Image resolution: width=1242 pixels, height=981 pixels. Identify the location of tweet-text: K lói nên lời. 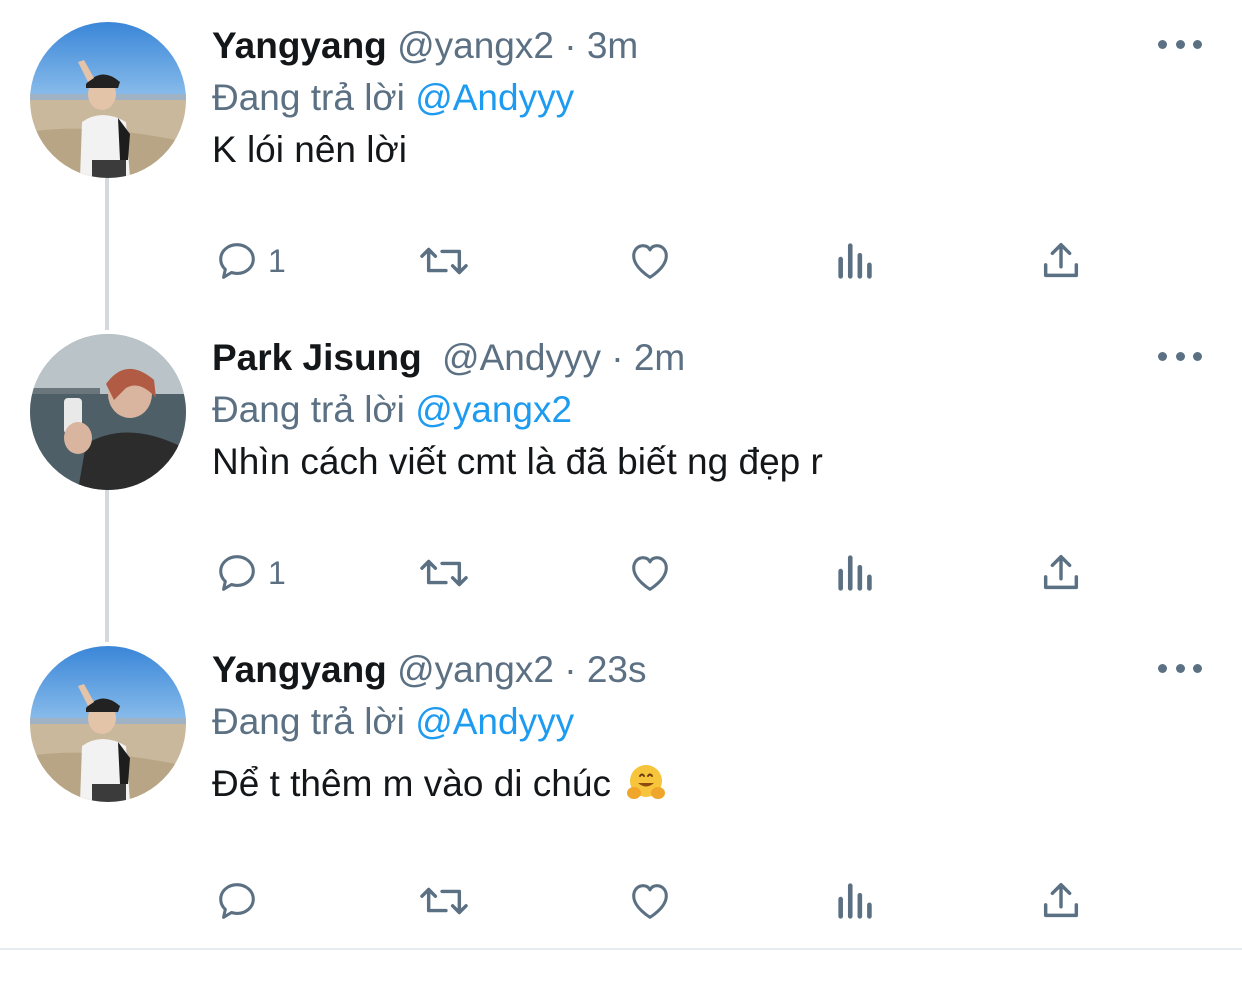
(309, 149).